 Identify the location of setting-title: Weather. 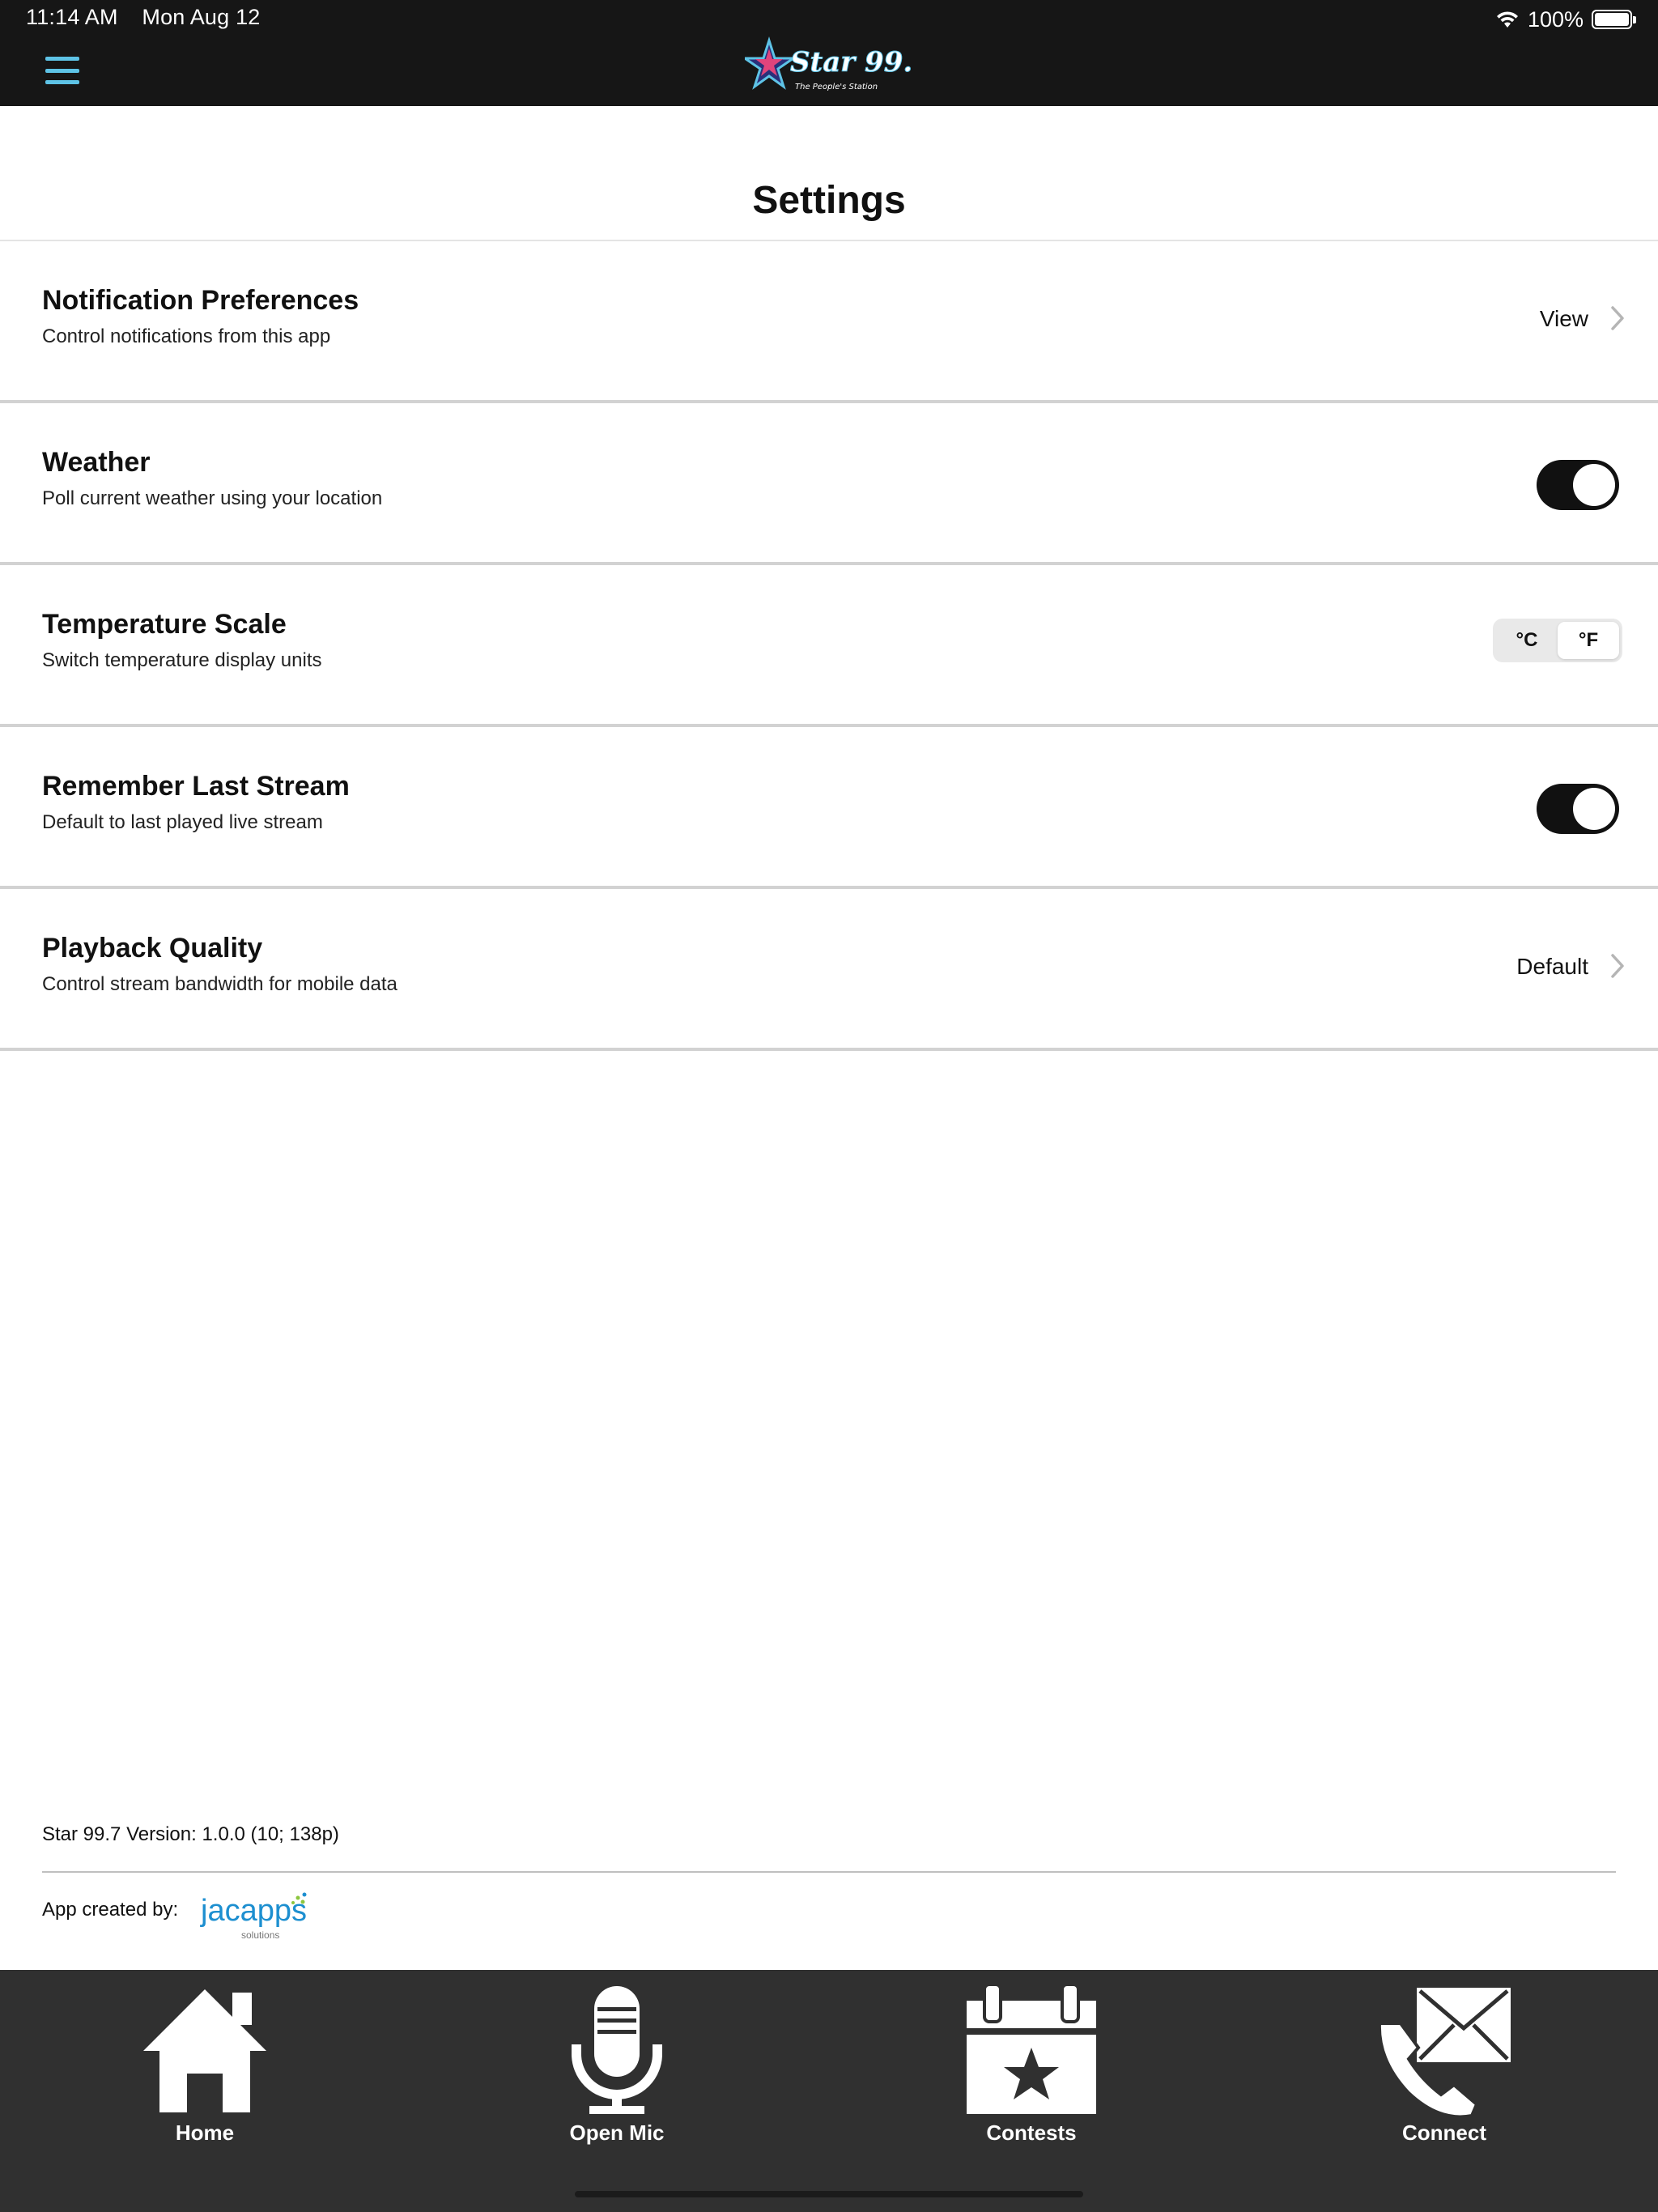
(96, 463).